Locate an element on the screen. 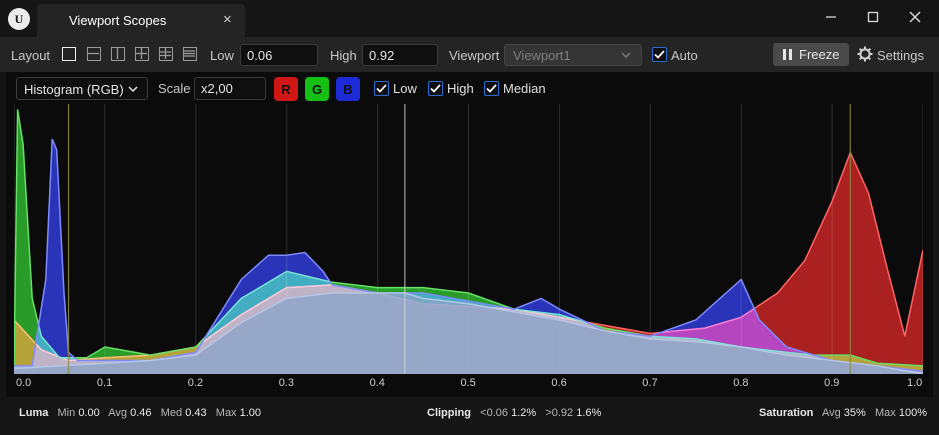 This screenshot has width=939, height=435. x-tick-label: 0.4 is located at coordinates (377, 383).